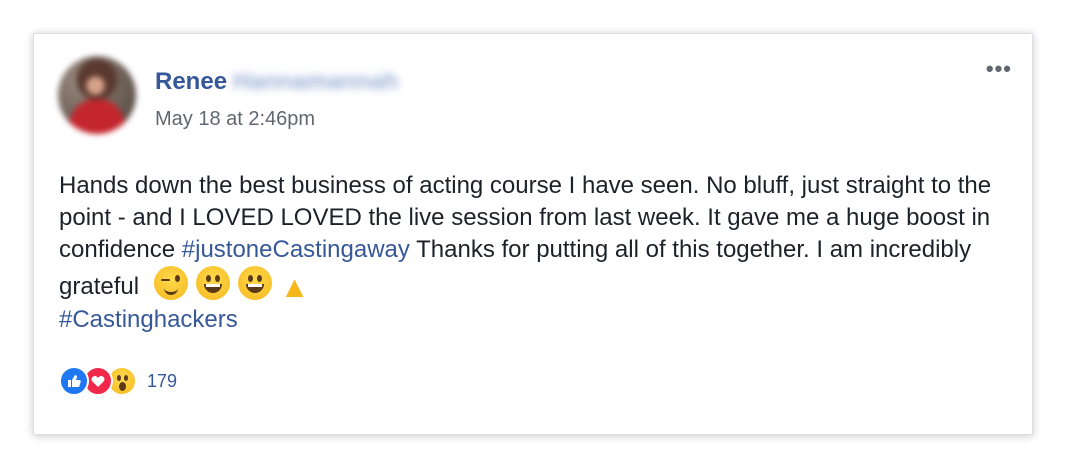  I want to click on author-first-name: Renee, so click(191, 81).